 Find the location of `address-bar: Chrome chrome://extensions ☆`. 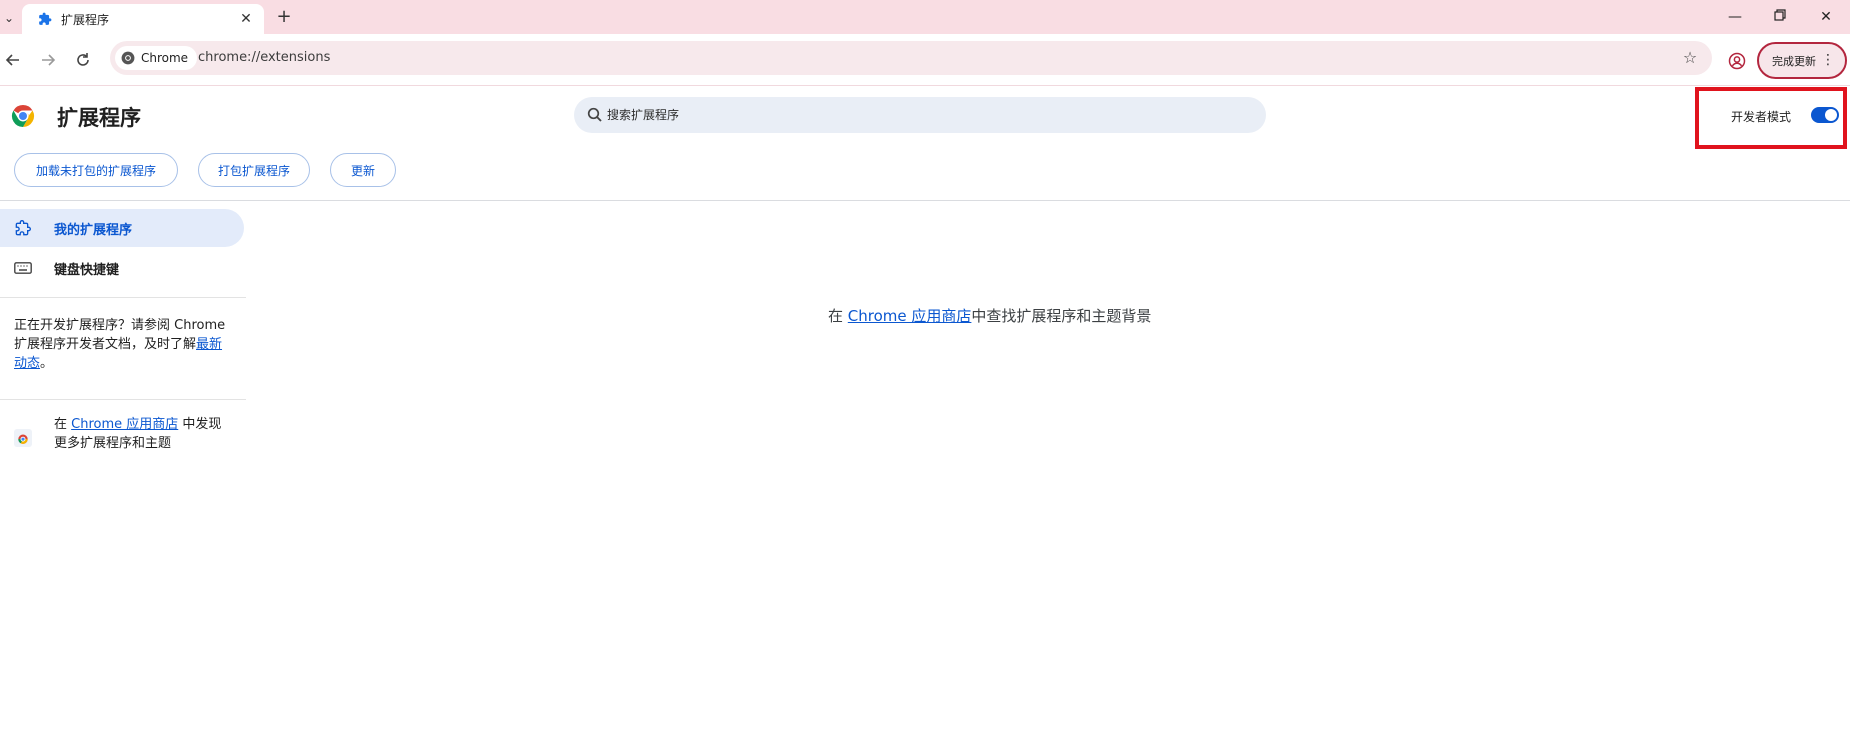

address-bar: Chrome chrome://extensions ☆ is located at coordinates (911, 58).